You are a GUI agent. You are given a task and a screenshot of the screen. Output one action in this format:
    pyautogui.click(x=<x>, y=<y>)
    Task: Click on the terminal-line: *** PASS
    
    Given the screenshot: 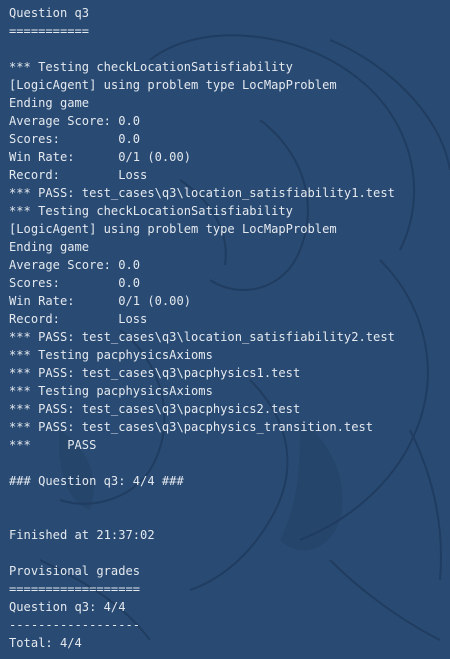 What is the action you would take?
    pyautogui.click(x=53, y=445)
    